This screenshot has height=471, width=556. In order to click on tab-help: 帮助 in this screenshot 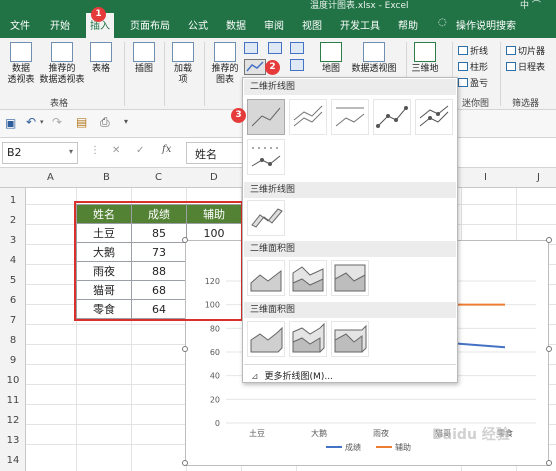, I will do `click(408, 24)`.